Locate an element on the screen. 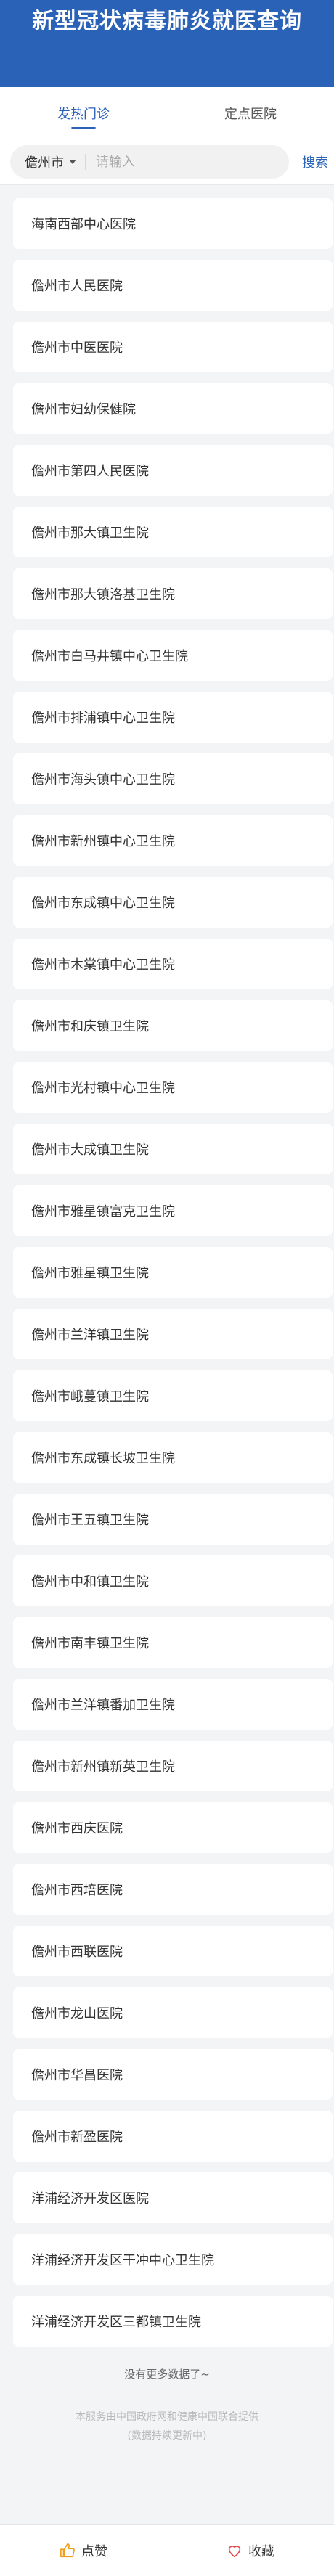  hospital-list-item: 儋州市西培医院 is located at coordinates (173, 1890).